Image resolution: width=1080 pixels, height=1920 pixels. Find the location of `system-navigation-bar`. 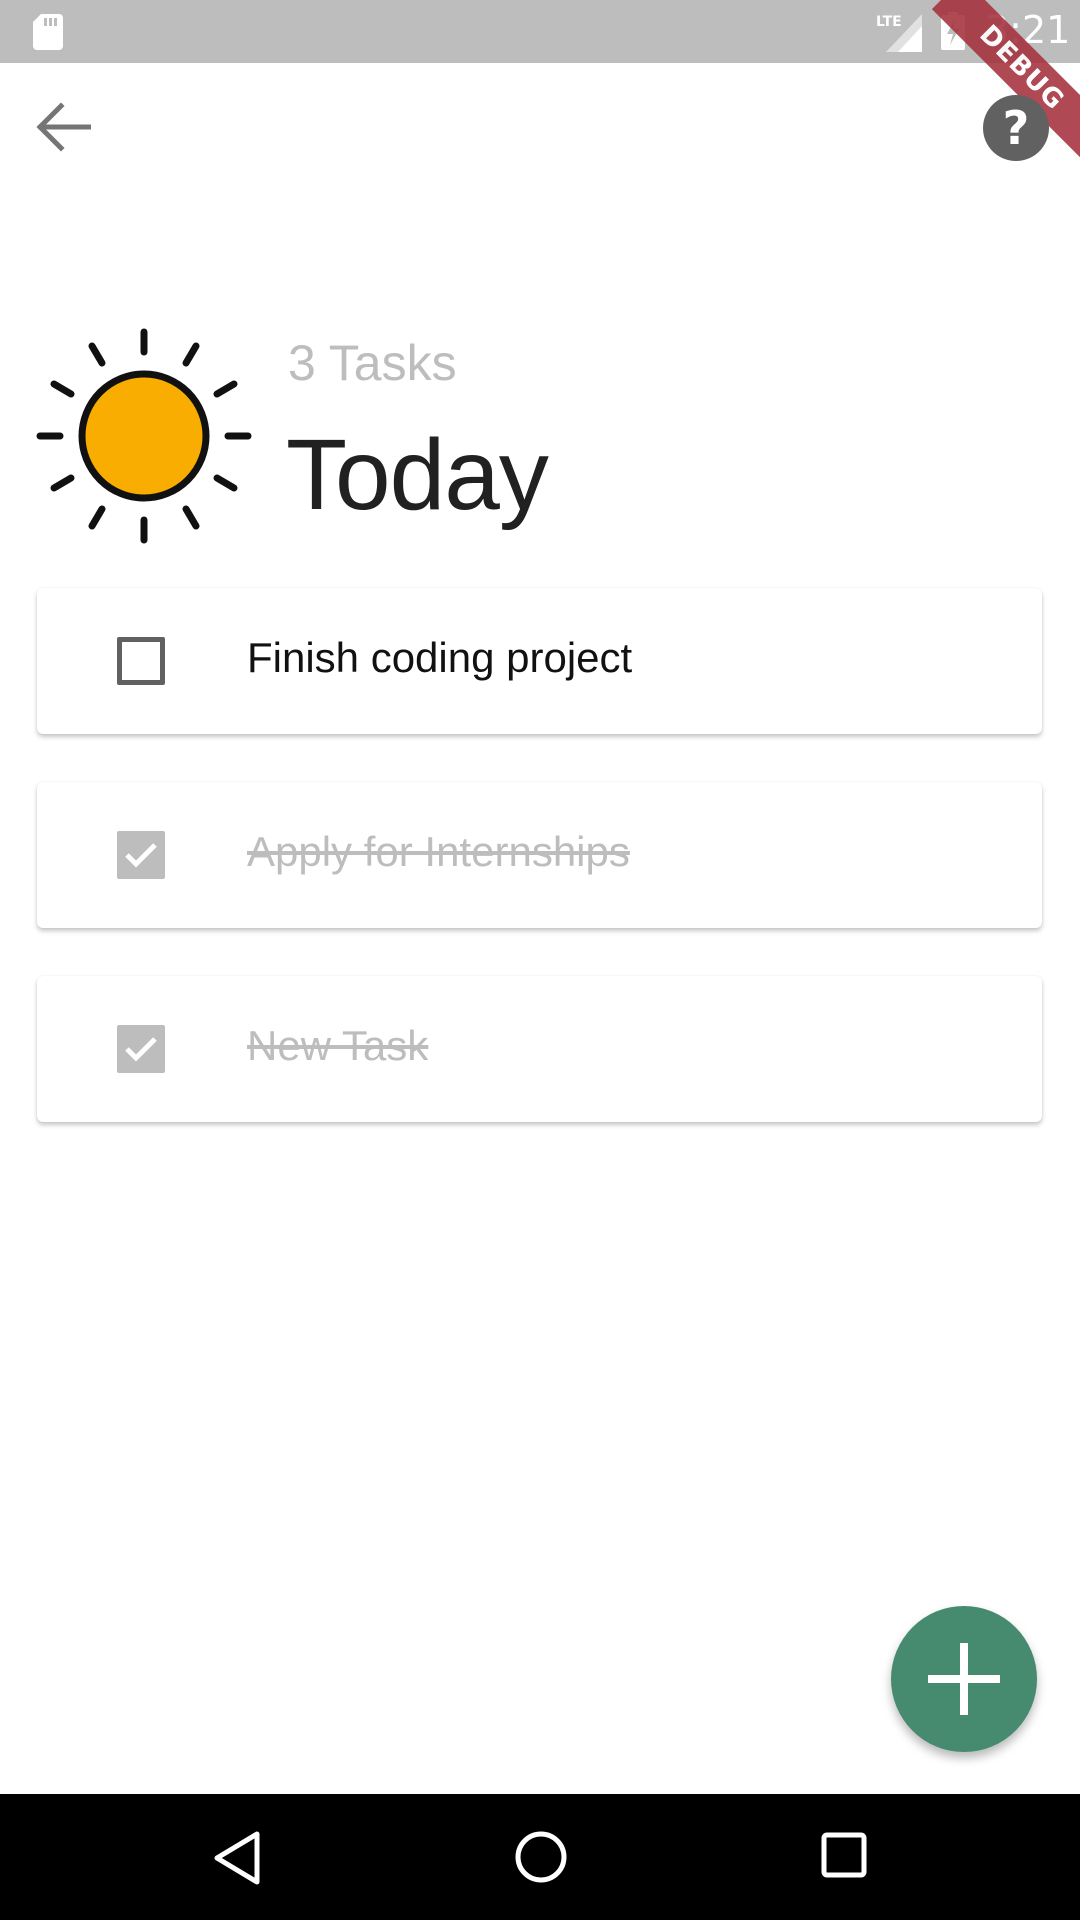

system-navigation-bar is located at coordinates (540, 1857).